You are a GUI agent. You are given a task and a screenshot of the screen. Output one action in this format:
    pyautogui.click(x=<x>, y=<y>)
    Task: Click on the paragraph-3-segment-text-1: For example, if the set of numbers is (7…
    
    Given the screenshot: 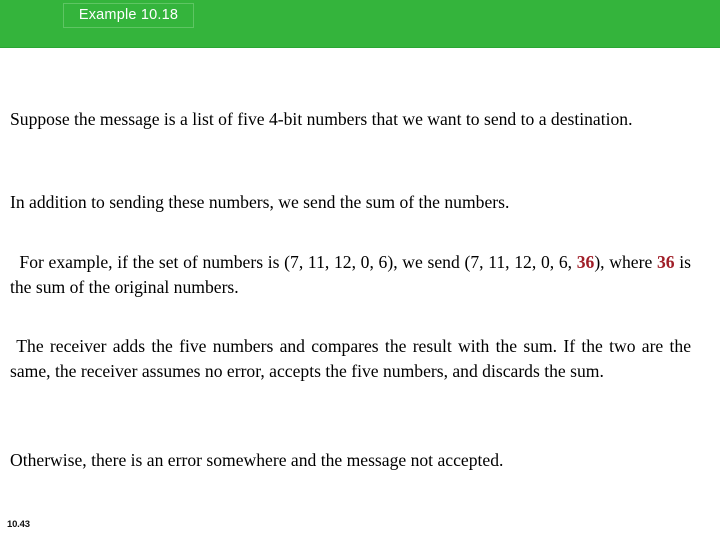 What is the action you would take?
    pyautogui.click(x=298, y=261)
    